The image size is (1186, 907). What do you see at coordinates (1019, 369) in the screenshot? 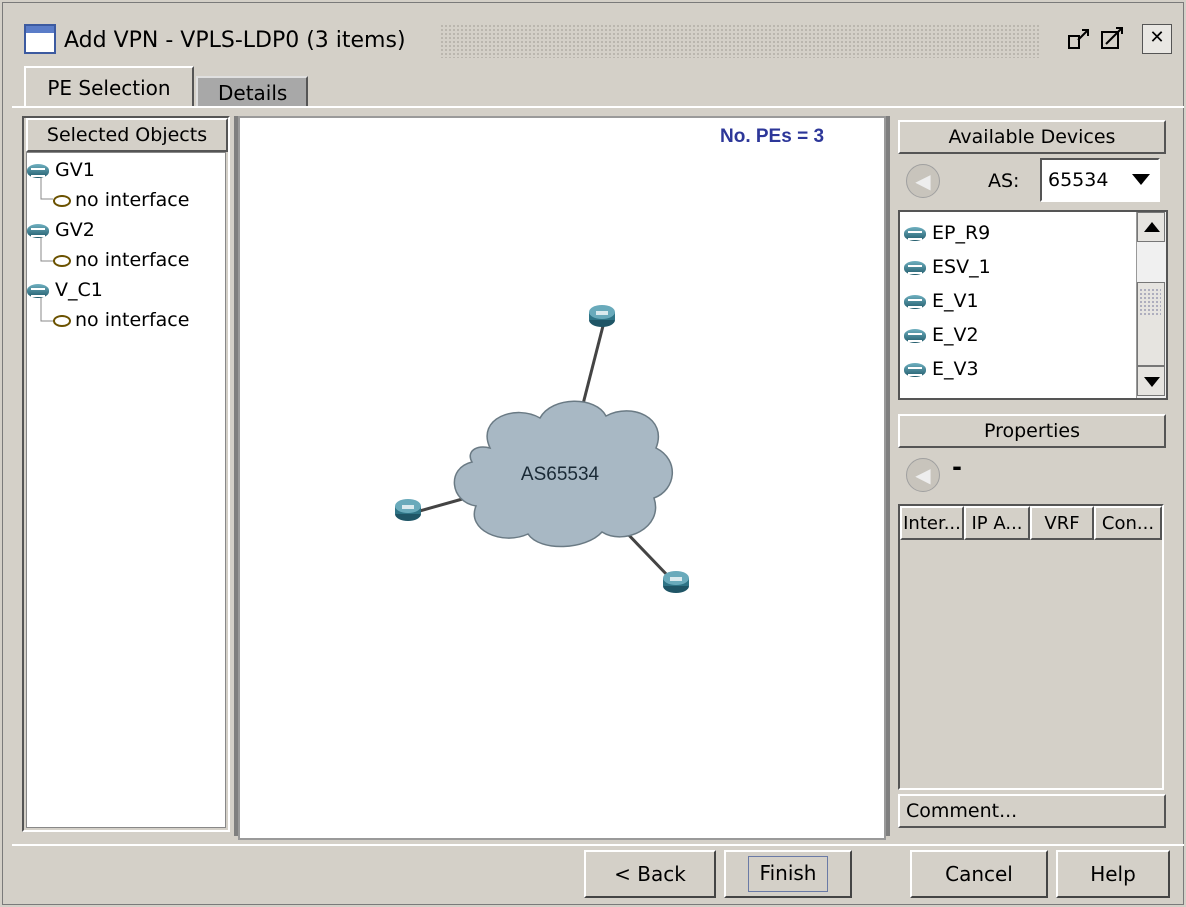
I see `list-item: E_V3` at bounding box center [1019, 369].